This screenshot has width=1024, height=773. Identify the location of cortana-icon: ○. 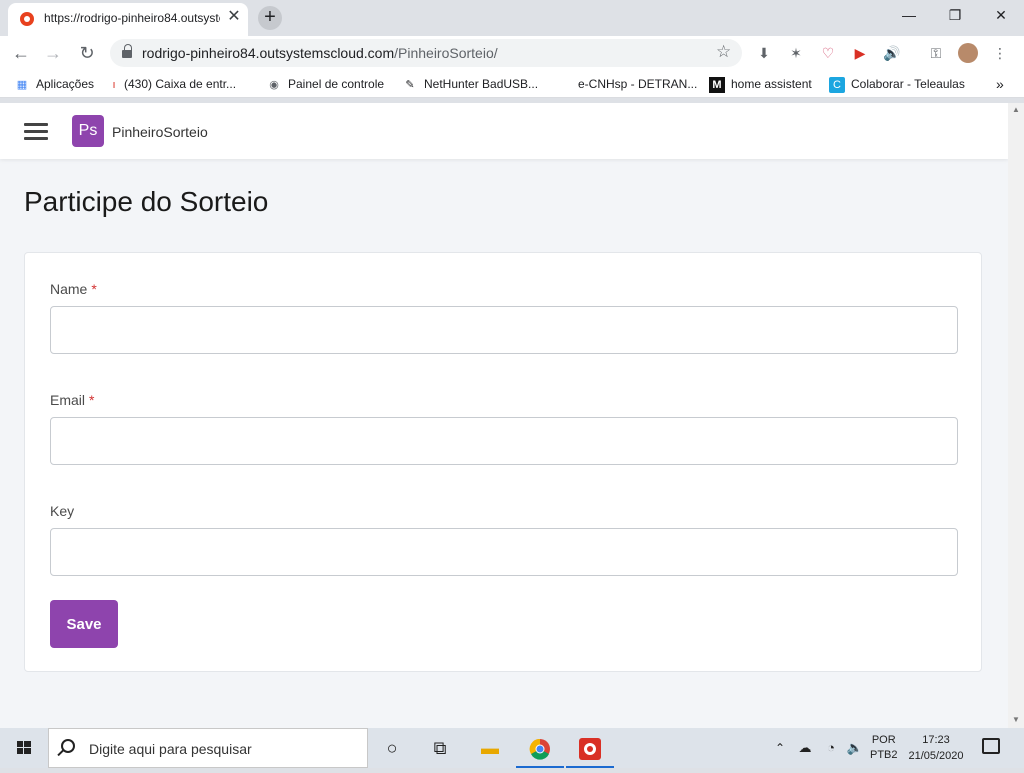
(392, 748).